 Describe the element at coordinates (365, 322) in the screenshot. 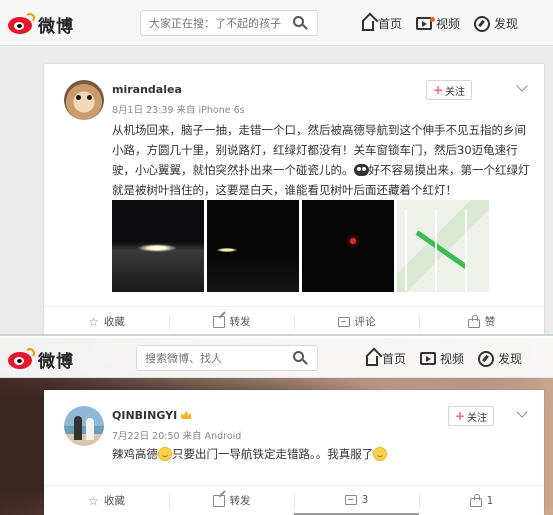

I see `comment-label: 评论` at that location.